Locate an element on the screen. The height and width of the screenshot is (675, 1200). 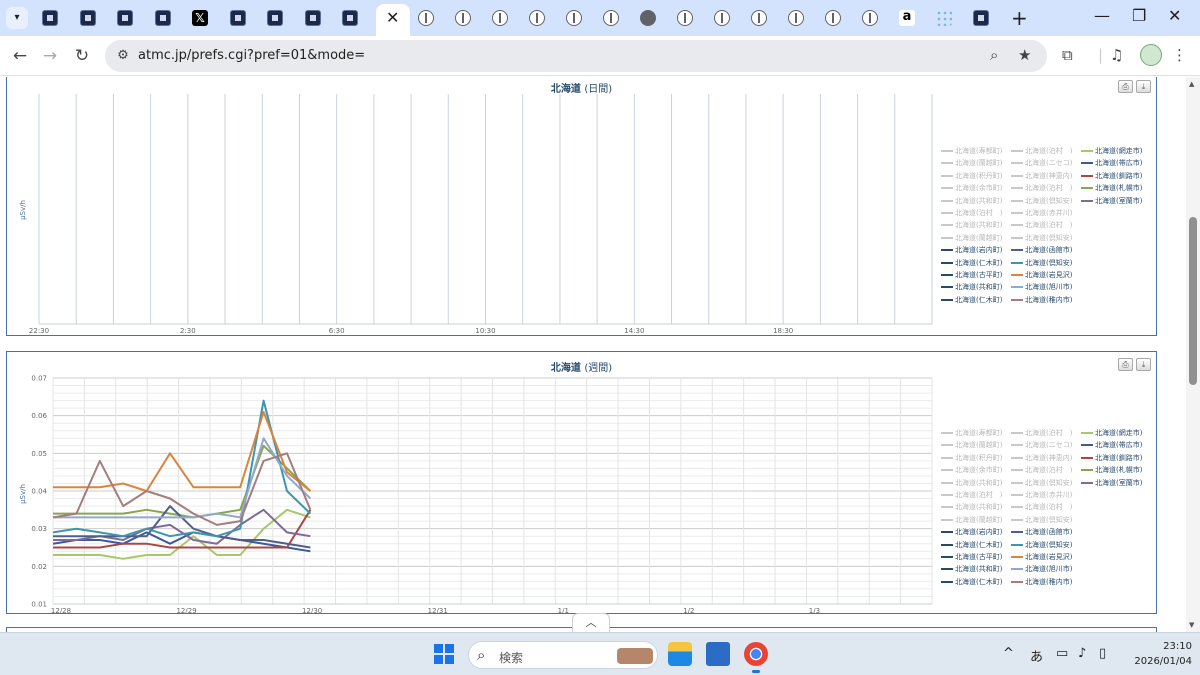
taskbar-search: ⌕ 検索 is located at coordinates (563, 655).